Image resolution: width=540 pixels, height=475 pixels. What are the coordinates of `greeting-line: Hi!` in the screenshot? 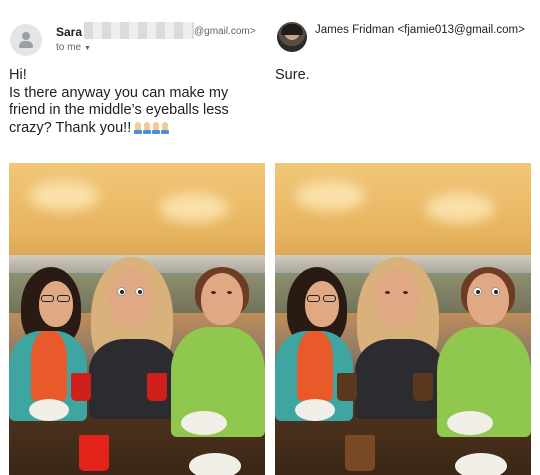 It's located at (18, 75).